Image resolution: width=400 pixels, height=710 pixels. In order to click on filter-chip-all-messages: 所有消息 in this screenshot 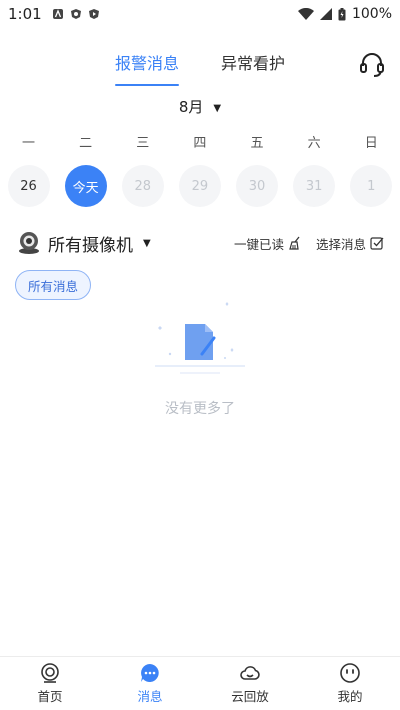, I will do `click(53, 285)`.